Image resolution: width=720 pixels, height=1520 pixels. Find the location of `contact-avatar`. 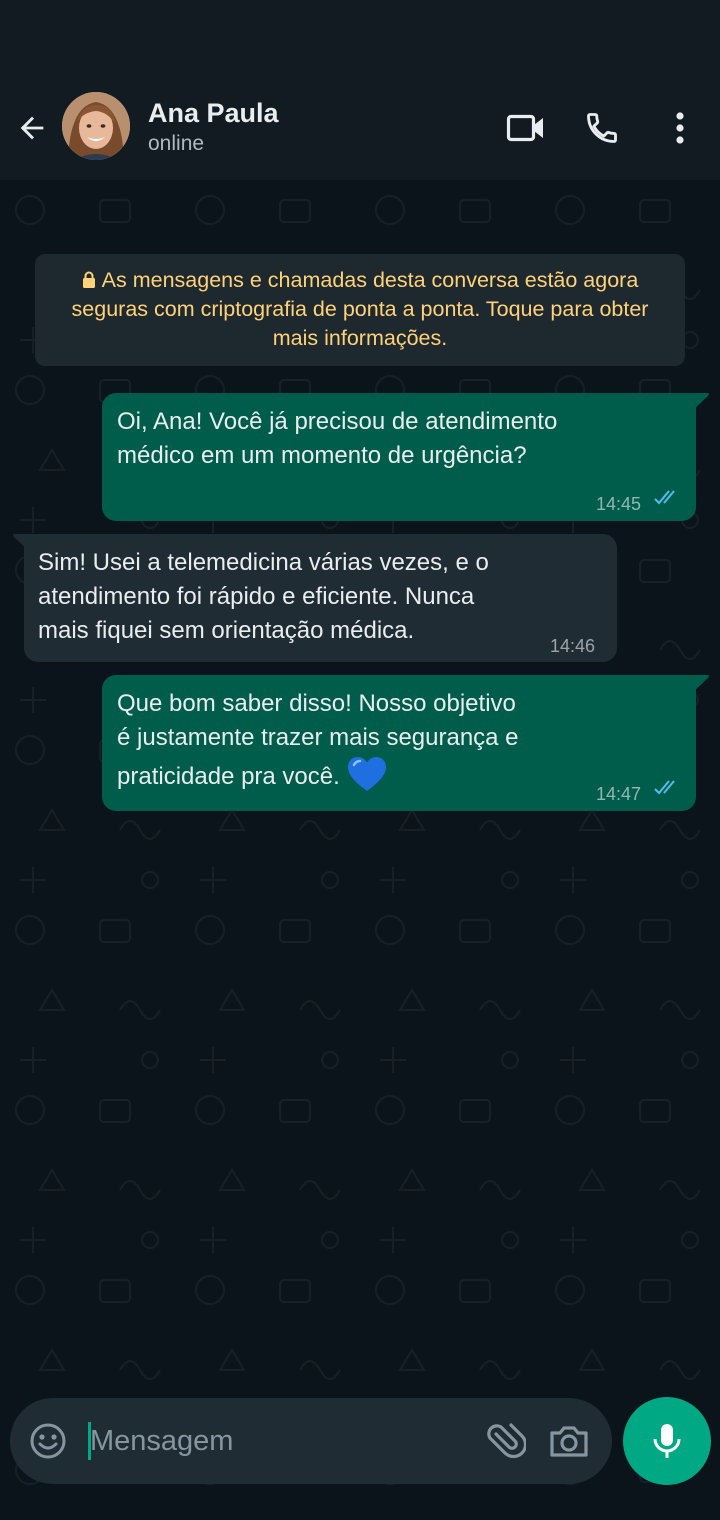

contact-avatar is located at coordinates (96, 126).